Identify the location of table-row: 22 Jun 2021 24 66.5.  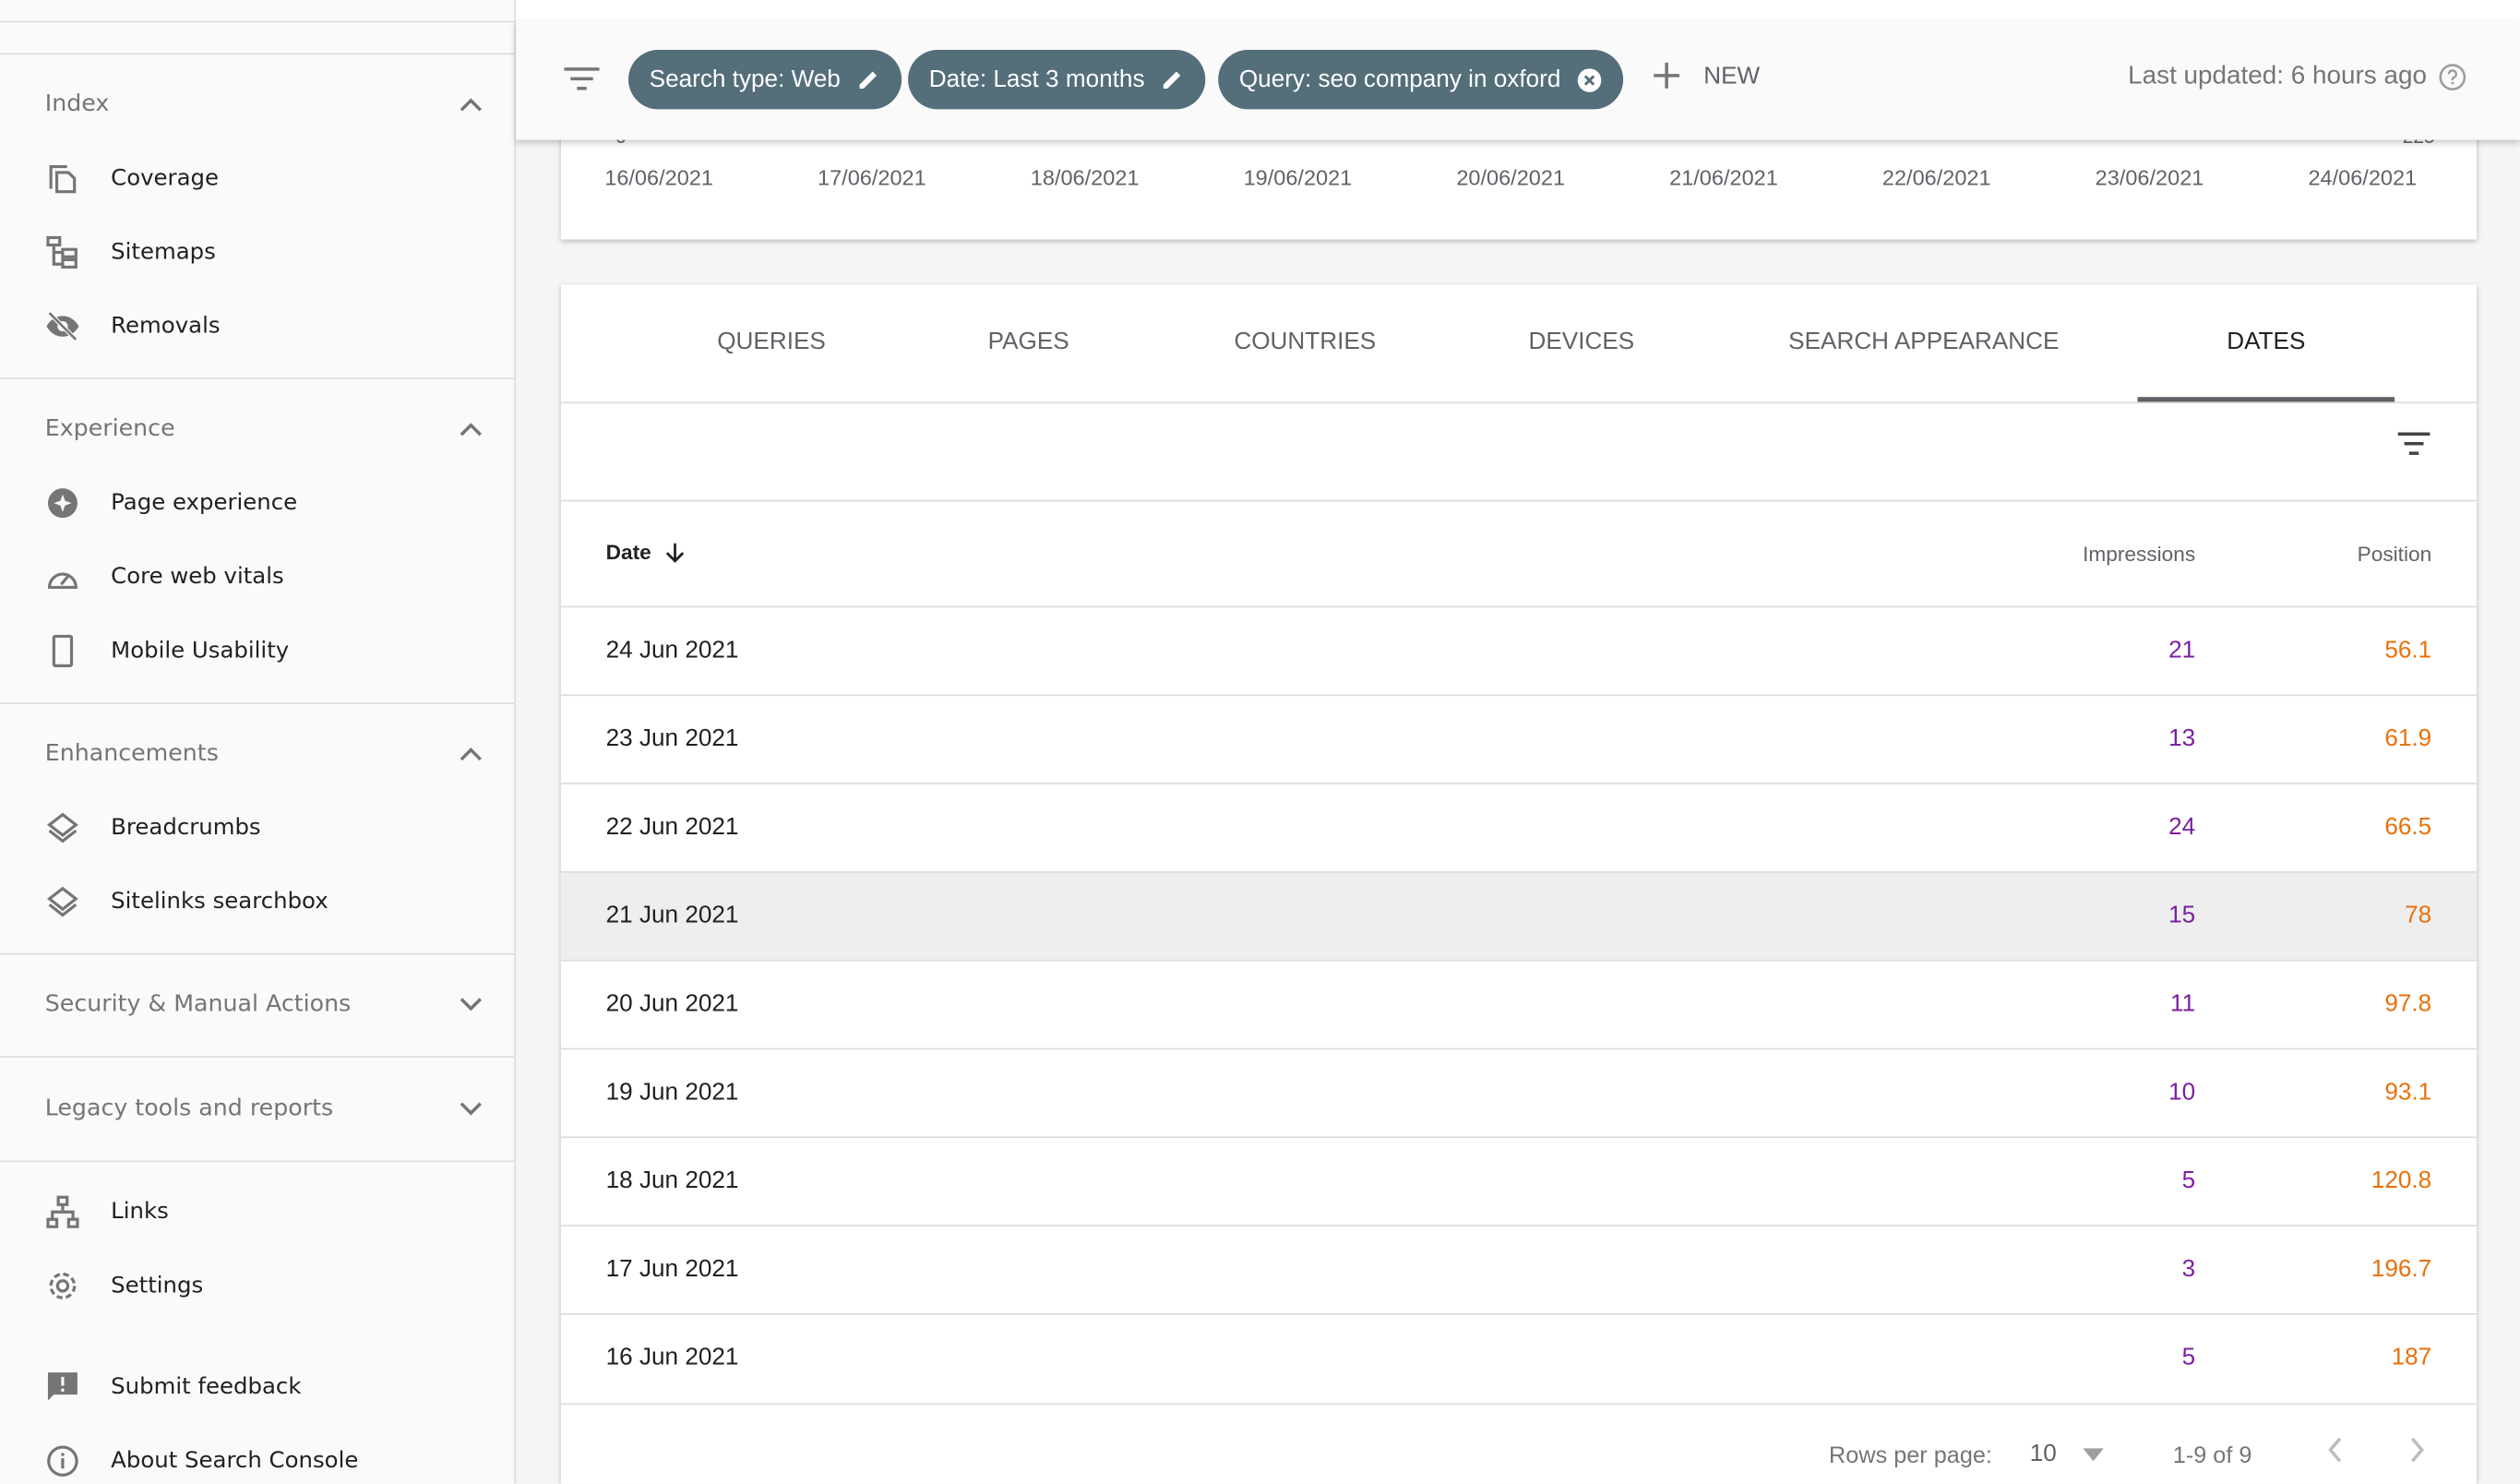
(1518, 827).